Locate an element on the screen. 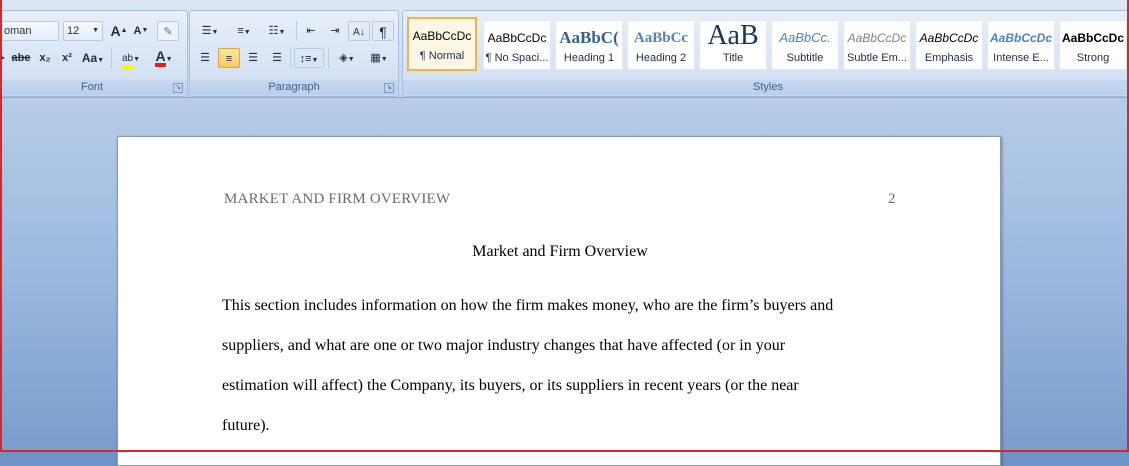  page-number: 2 is located at coordinates (892, 199).